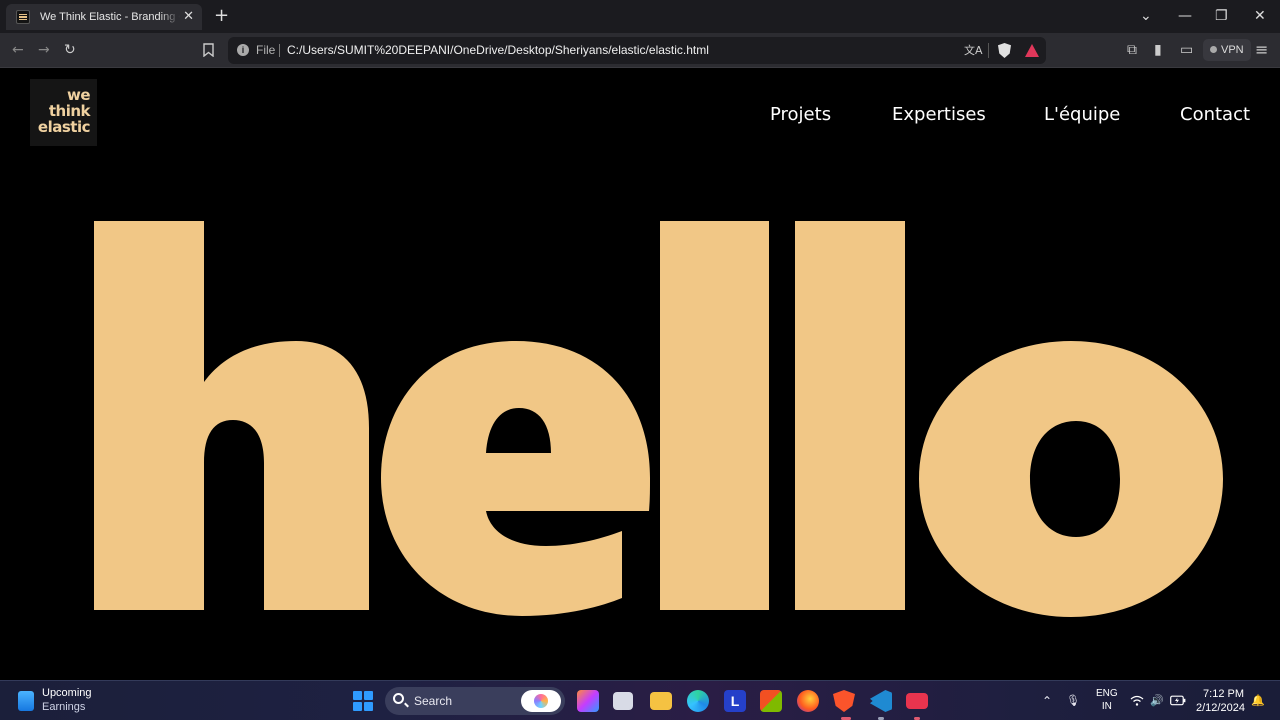 Image resolution: width=1280 pixels, height=720 pixels. Describe the element at coordinates (1260, 16) in the screenshot. I see `close-window-button: ✕` at that location.